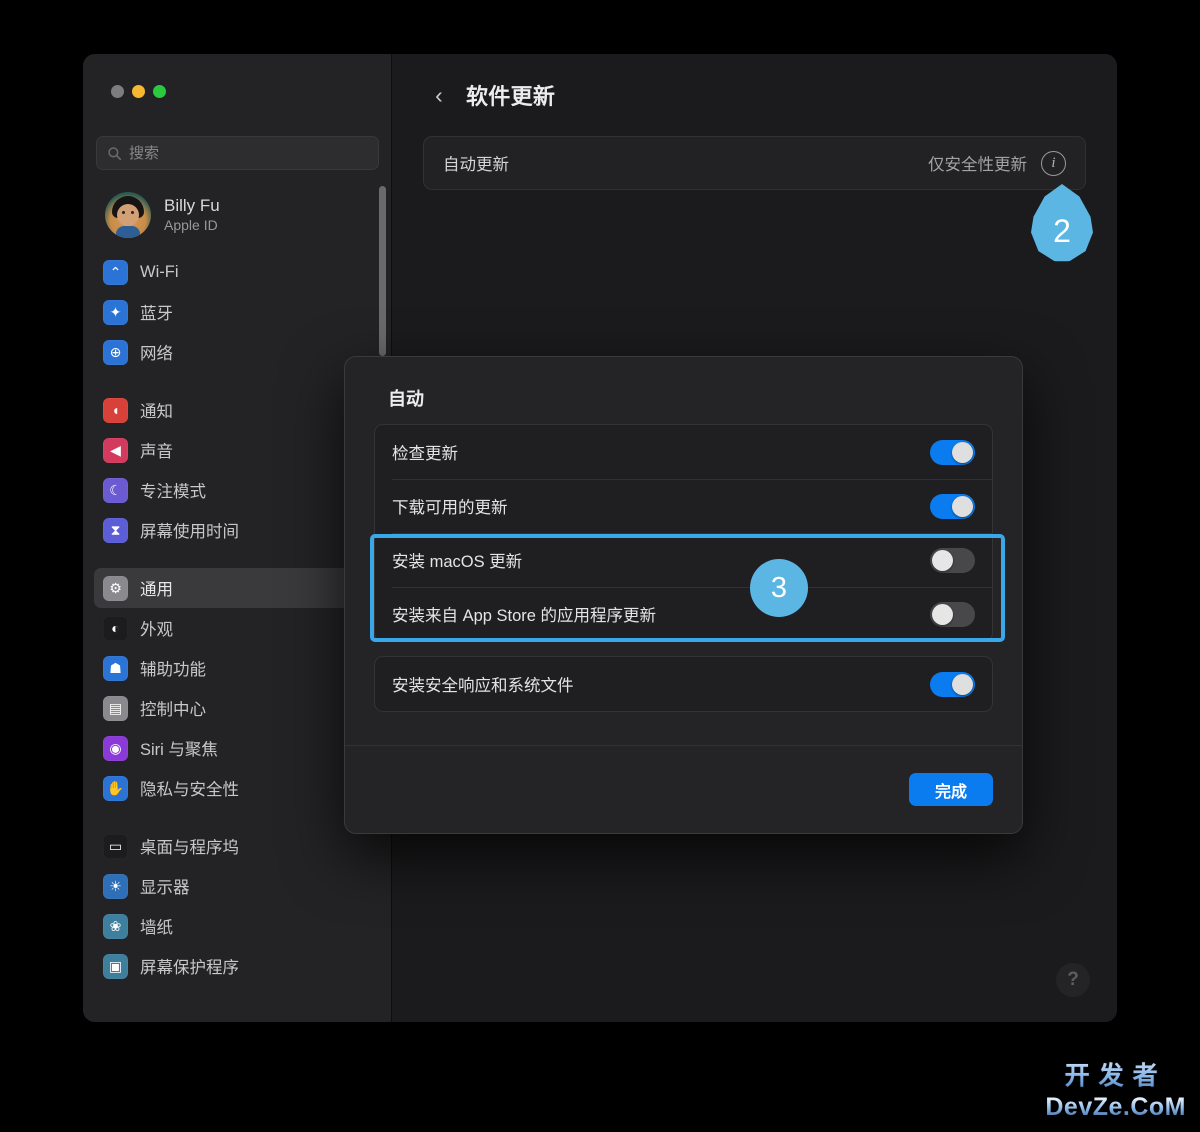  Describe the element at coordinates (683, 452) in the screenshot. I see `dialog-row: 检查更新` at that location.